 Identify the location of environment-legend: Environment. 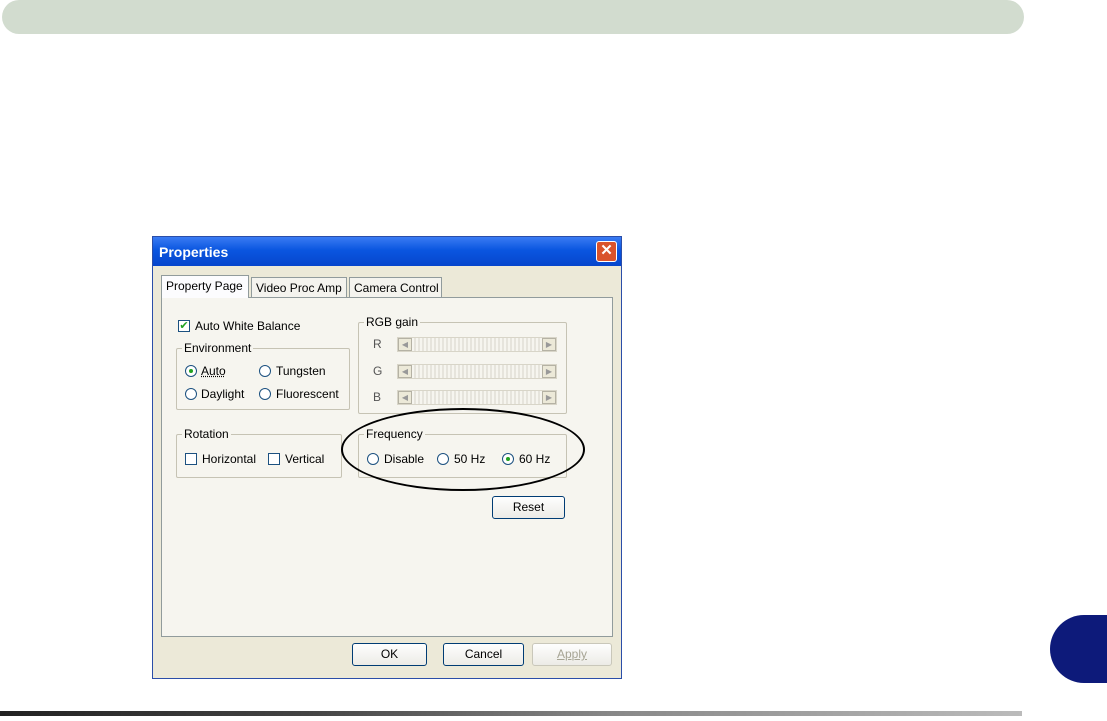
(218, 348).